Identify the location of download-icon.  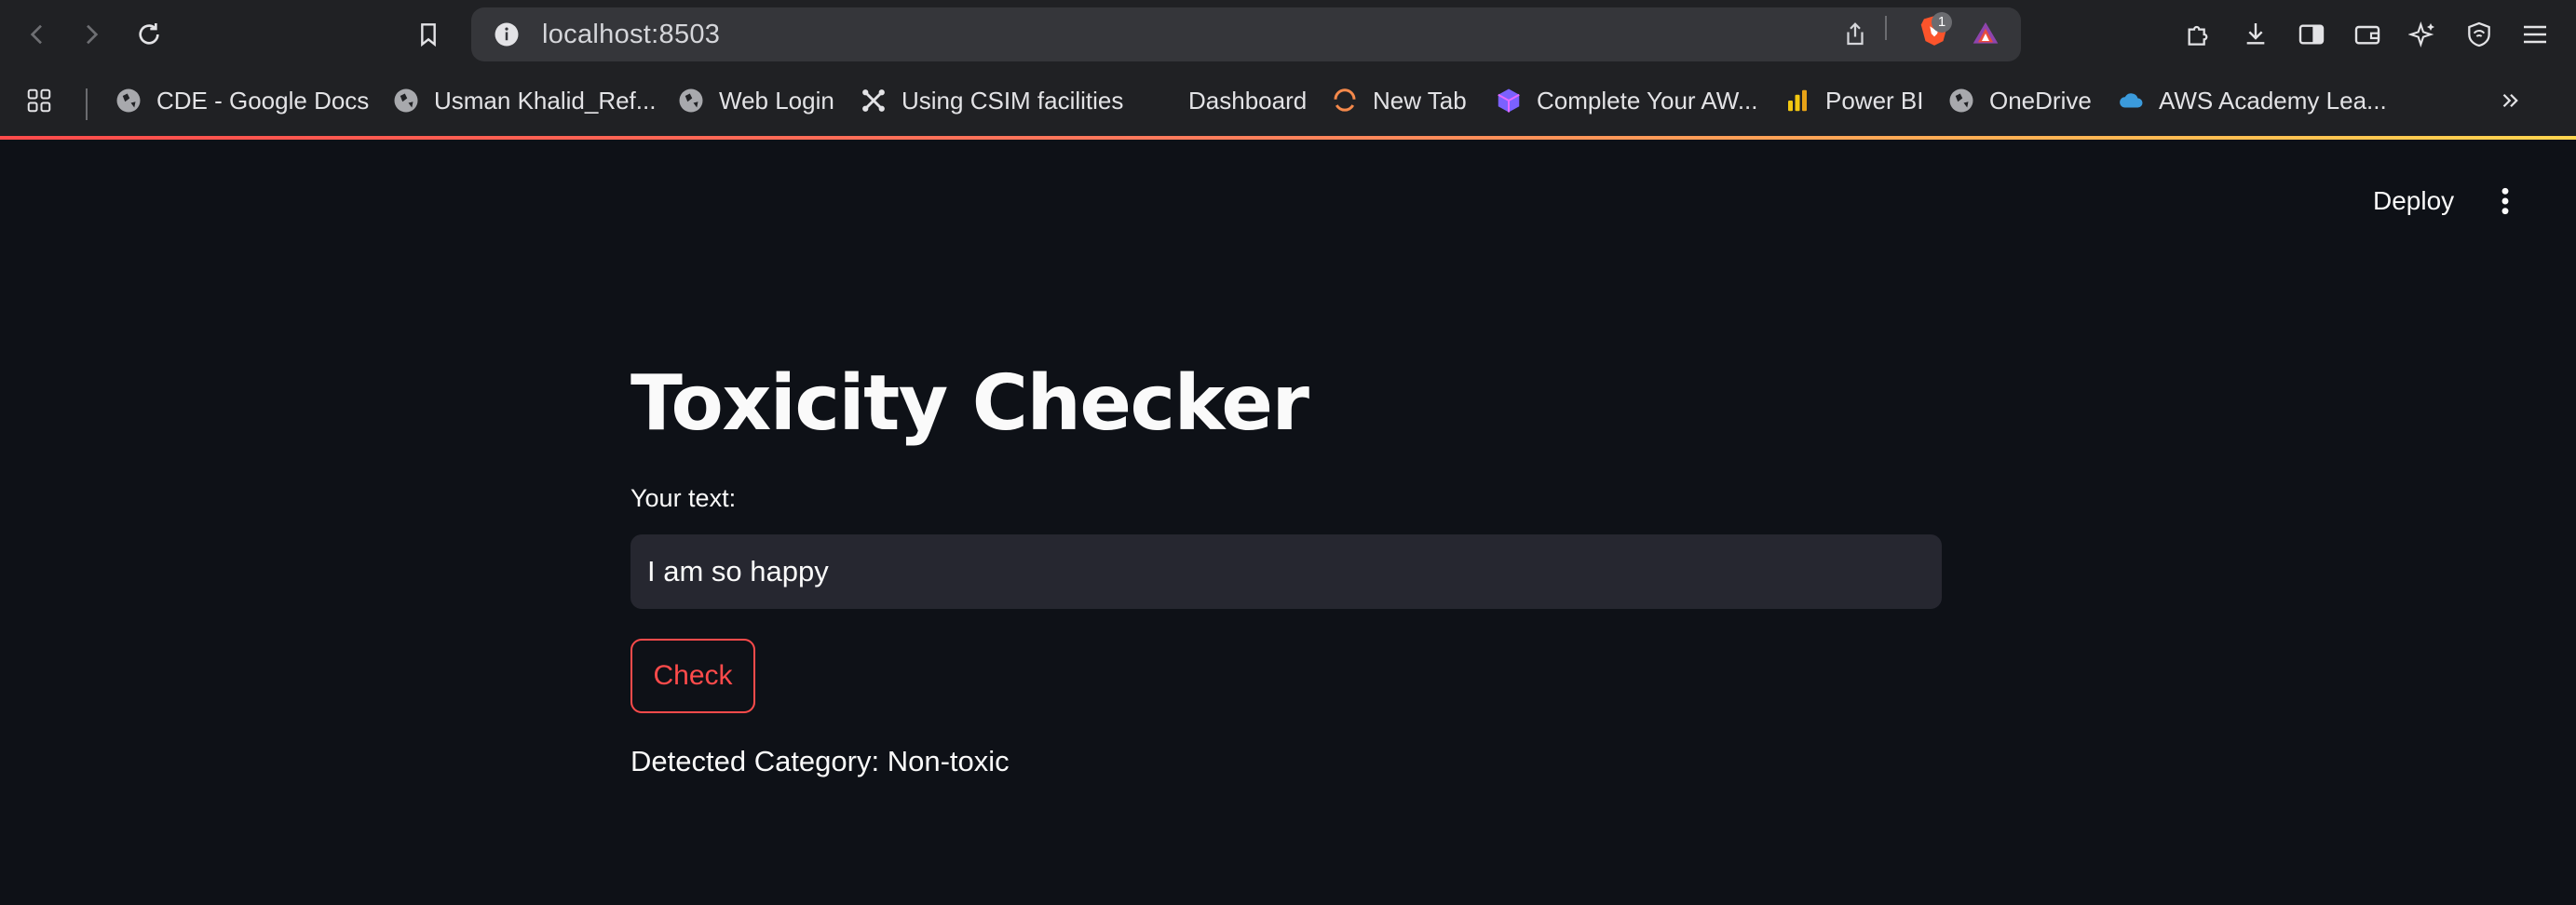
(2255, 34).